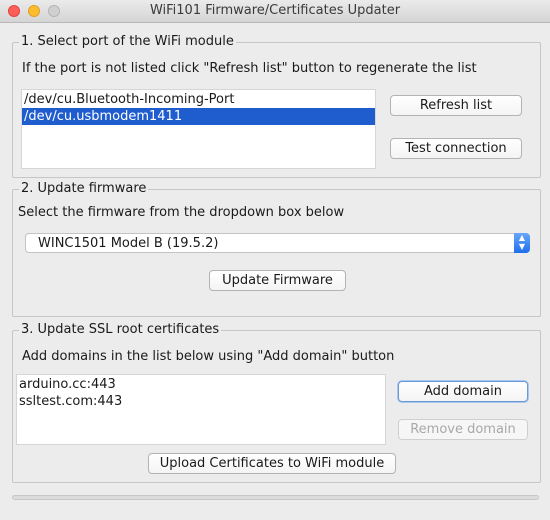 Image resolution: width=550 pixels, height=520 pixels. What do you see at coordinates (201, 384) in the screenshot?
I see `domain-list-item: arduino.cc:443` at bounding box center [201, 384].